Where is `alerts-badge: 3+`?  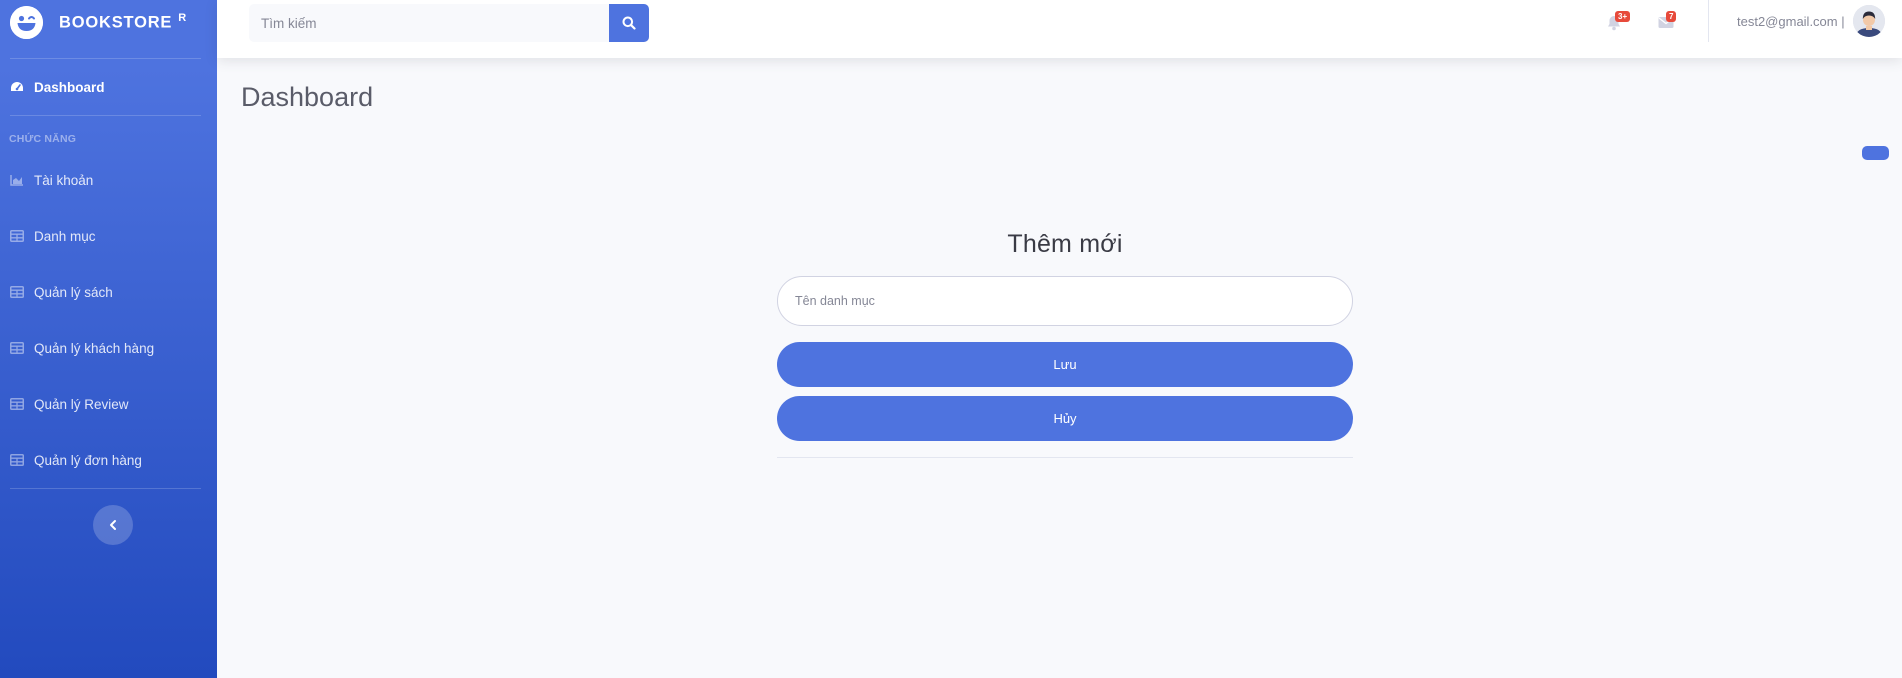
alerts-badge: 3+ is located at coordinates (1623, 16).